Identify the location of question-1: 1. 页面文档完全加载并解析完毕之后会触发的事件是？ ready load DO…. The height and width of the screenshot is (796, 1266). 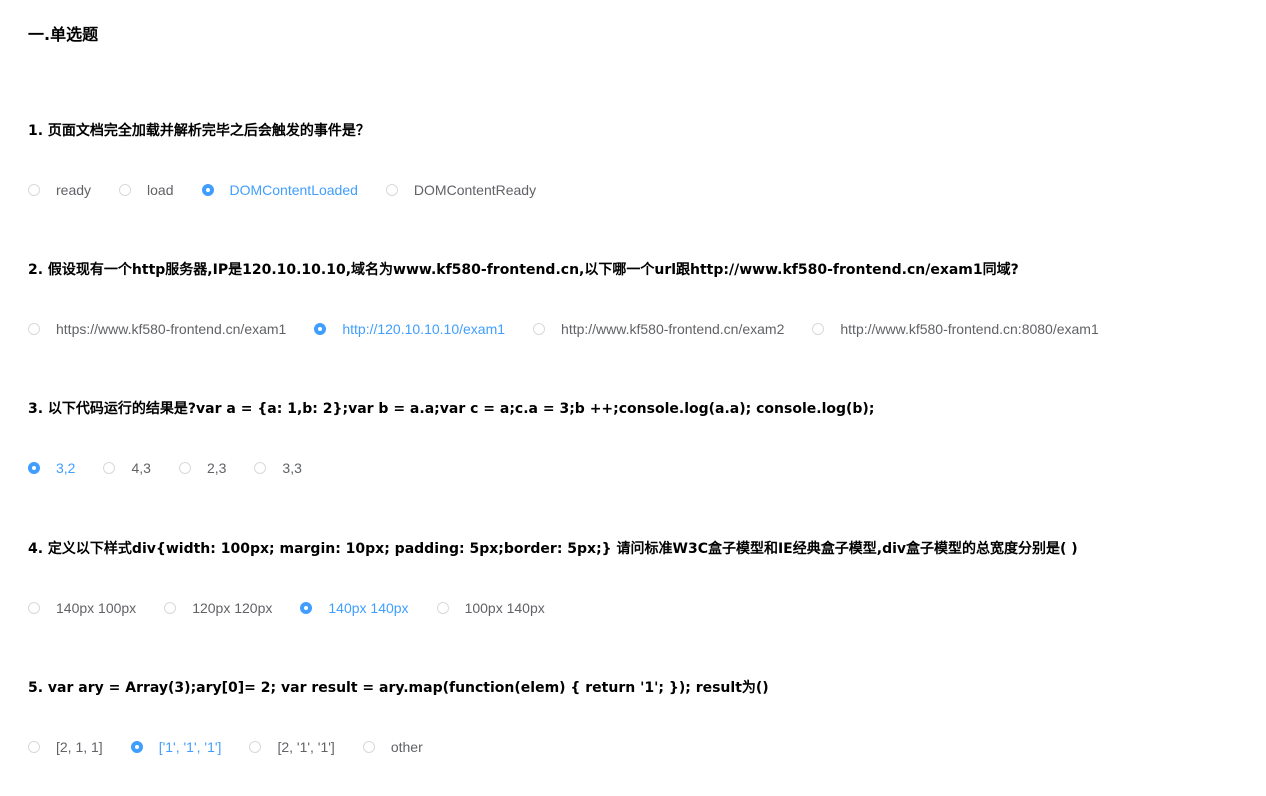
(643, 160).